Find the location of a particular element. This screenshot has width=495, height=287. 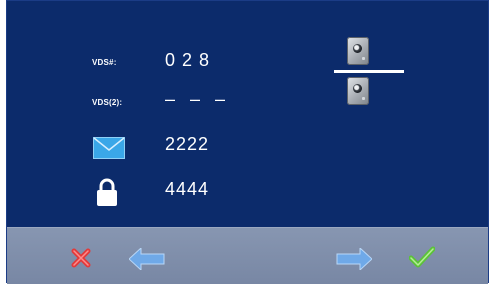

vds-label: VDS#: is located at coordinates (104, 62).